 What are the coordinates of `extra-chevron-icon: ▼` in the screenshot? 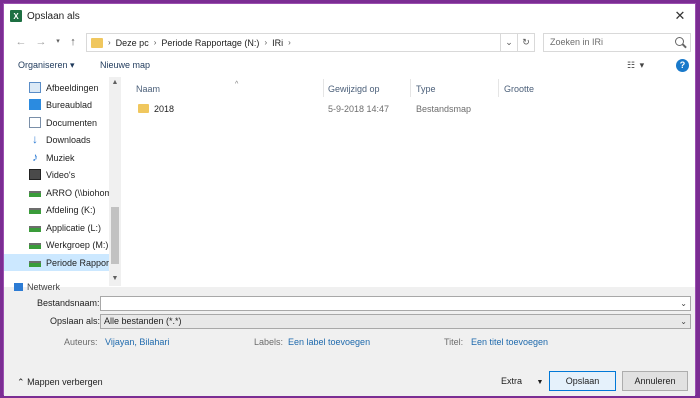 It's located at (540, 382).